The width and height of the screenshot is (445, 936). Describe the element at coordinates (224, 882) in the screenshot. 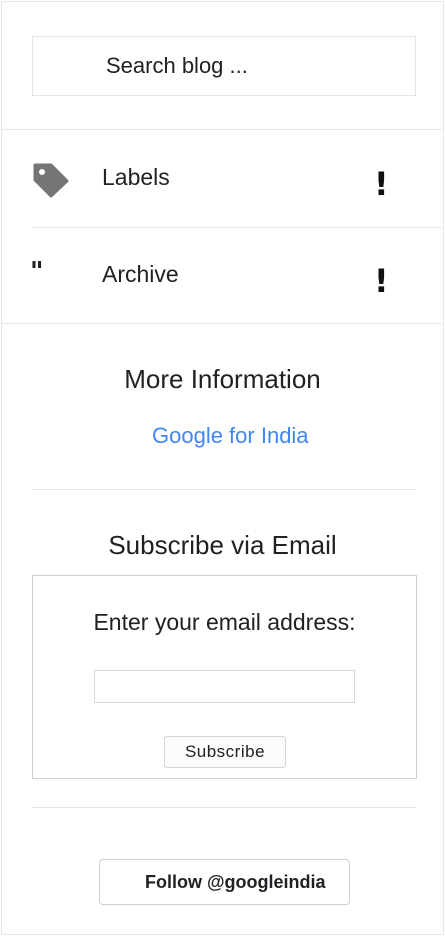

I see `follow-button: Follow @googleindia` at that location.